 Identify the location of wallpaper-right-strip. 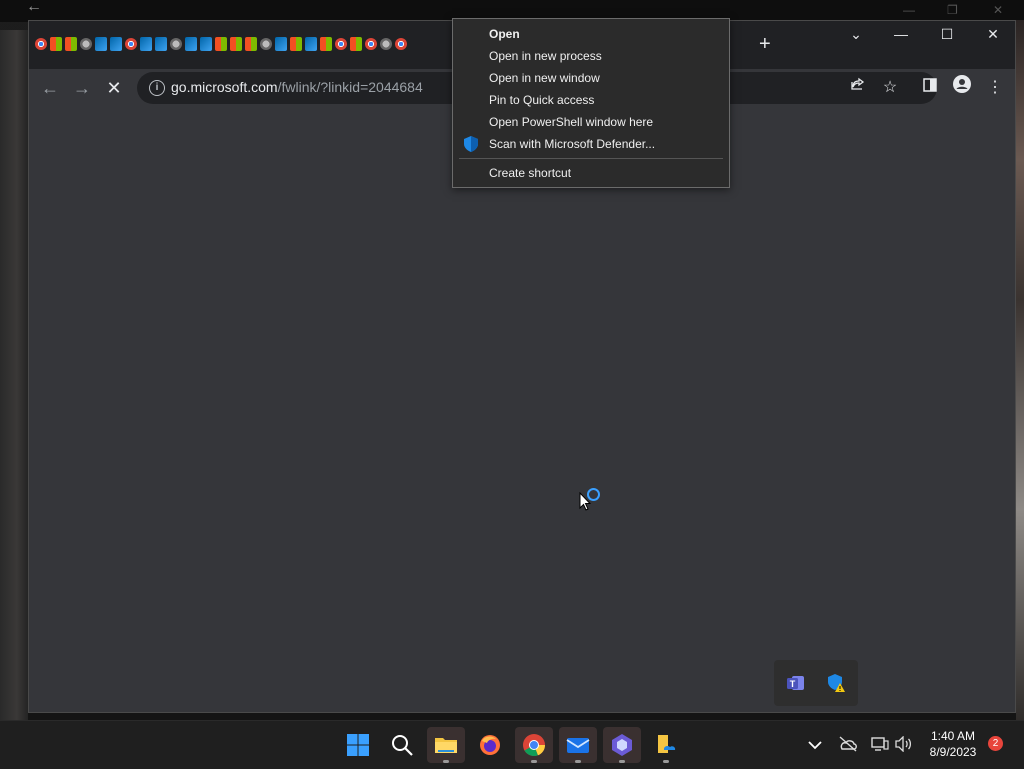
(1020, 370).